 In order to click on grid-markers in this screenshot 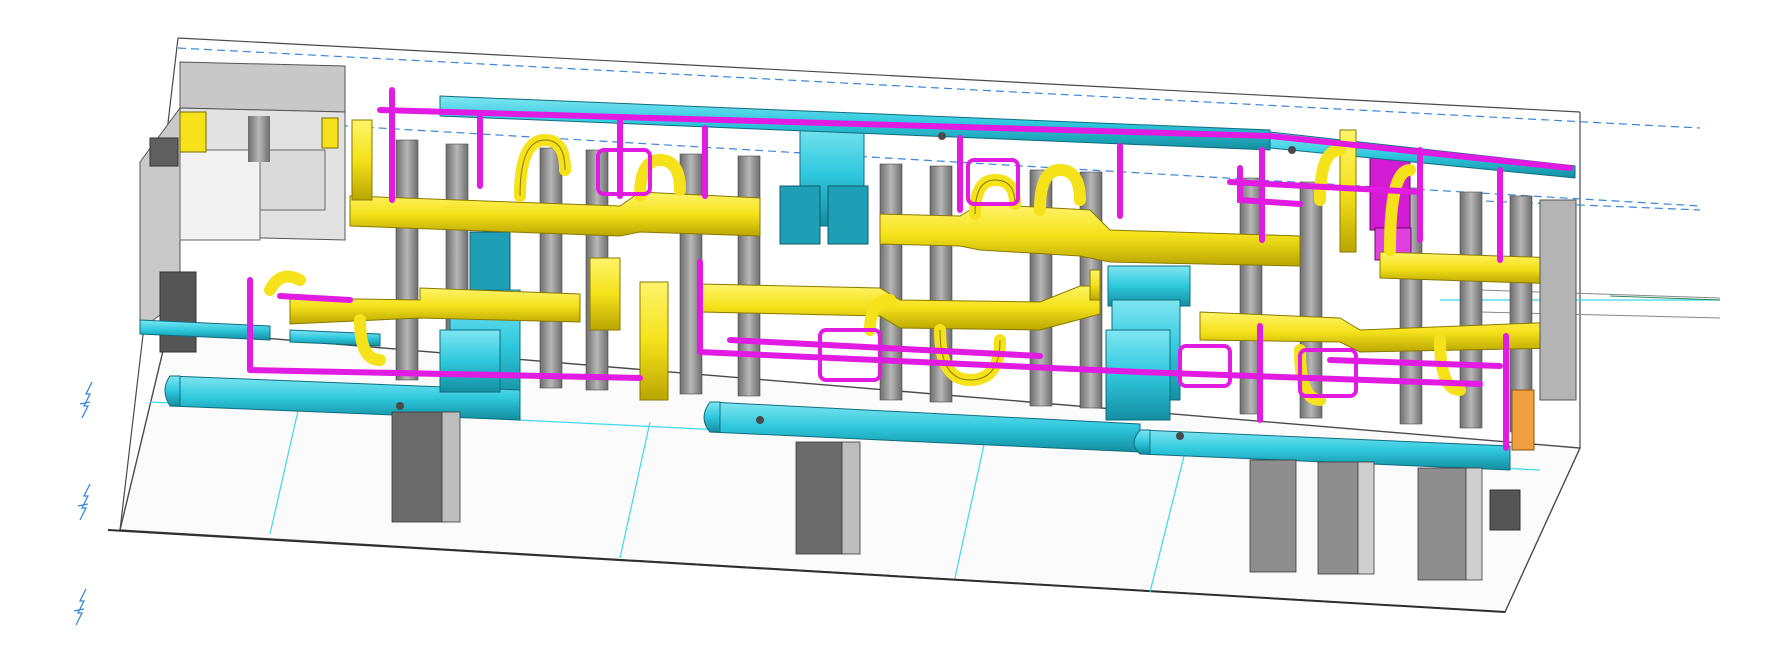, I will do `click(83, 503)`.